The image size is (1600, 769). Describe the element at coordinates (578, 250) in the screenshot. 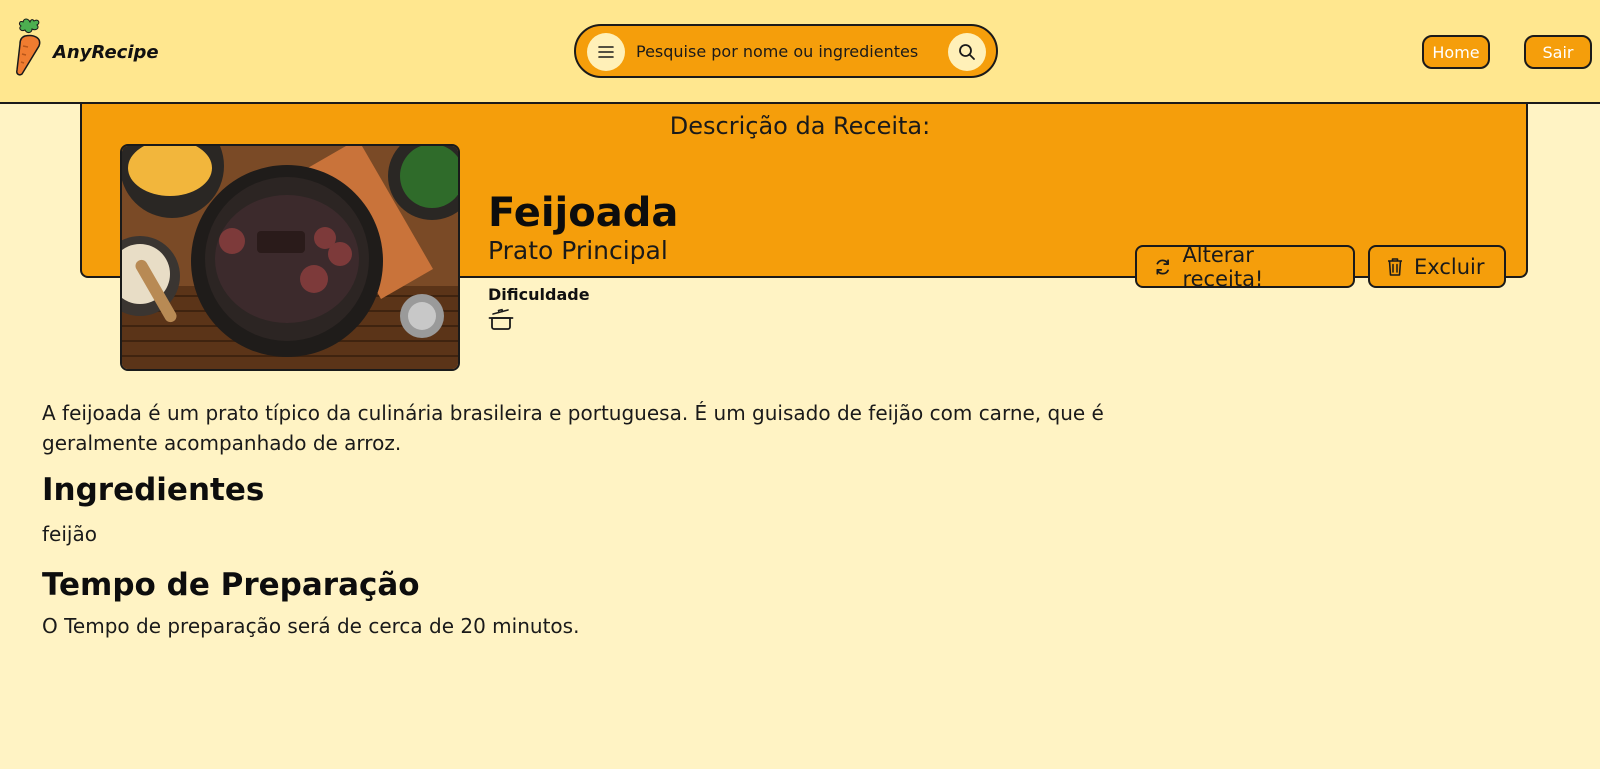

I see `recipe-category: Prato Principal` at that location.